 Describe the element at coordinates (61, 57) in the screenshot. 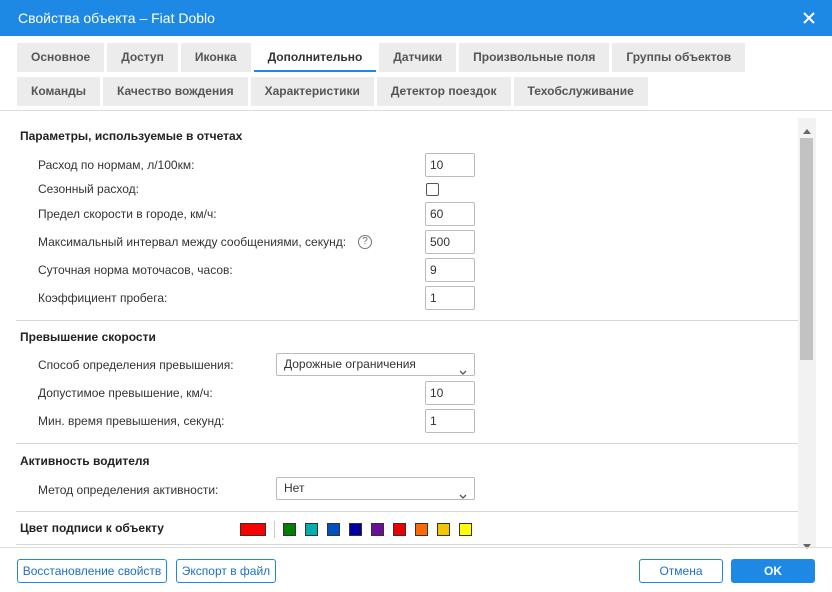

I see `tab-main: Основное` at that location.